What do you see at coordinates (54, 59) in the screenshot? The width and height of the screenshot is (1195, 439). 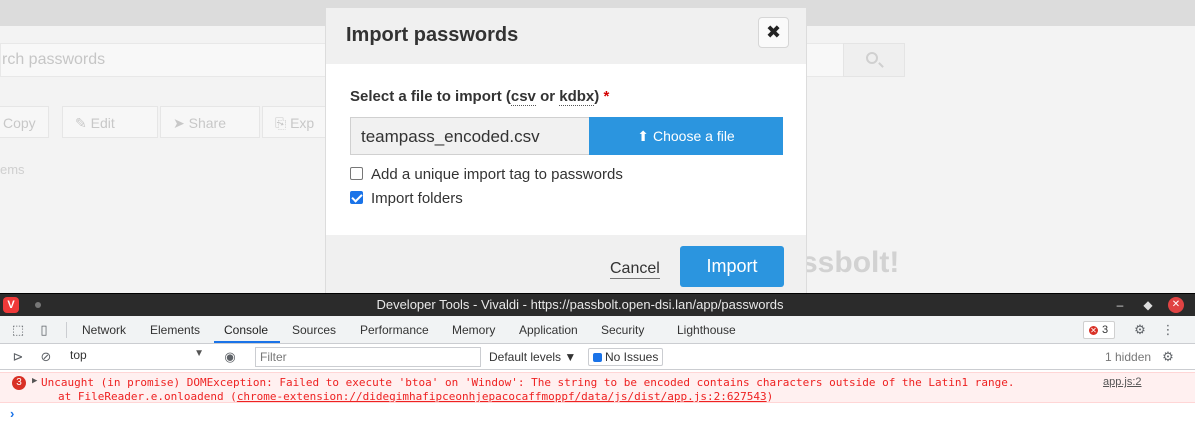 I see `background-search-placeholder: rch passwords` at bounding box center [54, 59].